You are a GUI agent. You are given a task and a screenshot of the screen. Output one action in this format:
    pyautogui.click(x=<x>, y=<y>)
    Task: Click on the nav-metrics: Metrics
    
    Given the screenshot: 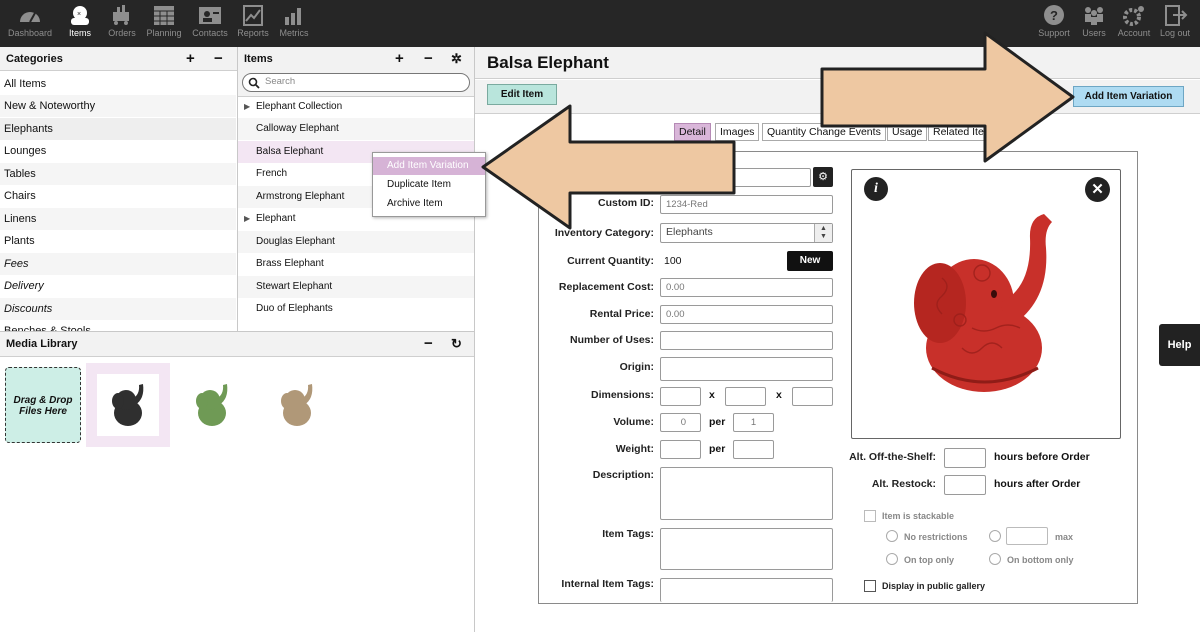 What is the action you would take?
    pyautogui.click(x=294, y=23)
    